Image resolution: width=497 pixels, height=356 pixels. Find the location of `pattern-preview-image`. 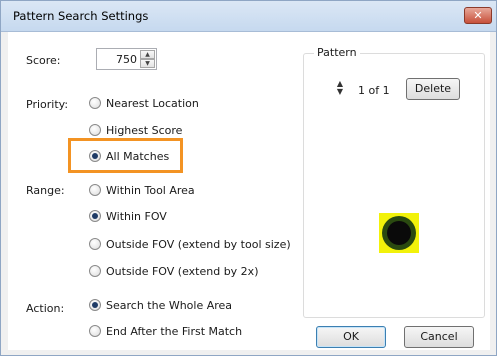

pattern-preview-image is located at coordinates (399, 233).